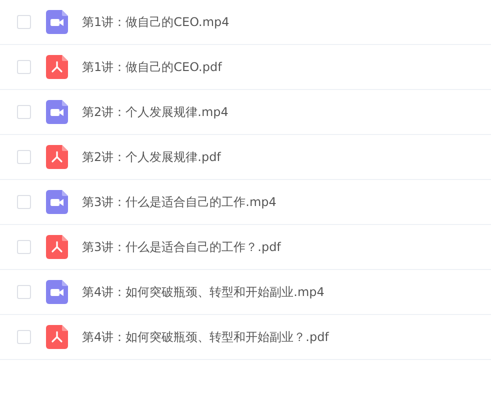 The width and height of the screenshot is (491, 413). I want to click on file-name: 第3讲：什么是适合自己的工作.mp4, so click(179, 202).